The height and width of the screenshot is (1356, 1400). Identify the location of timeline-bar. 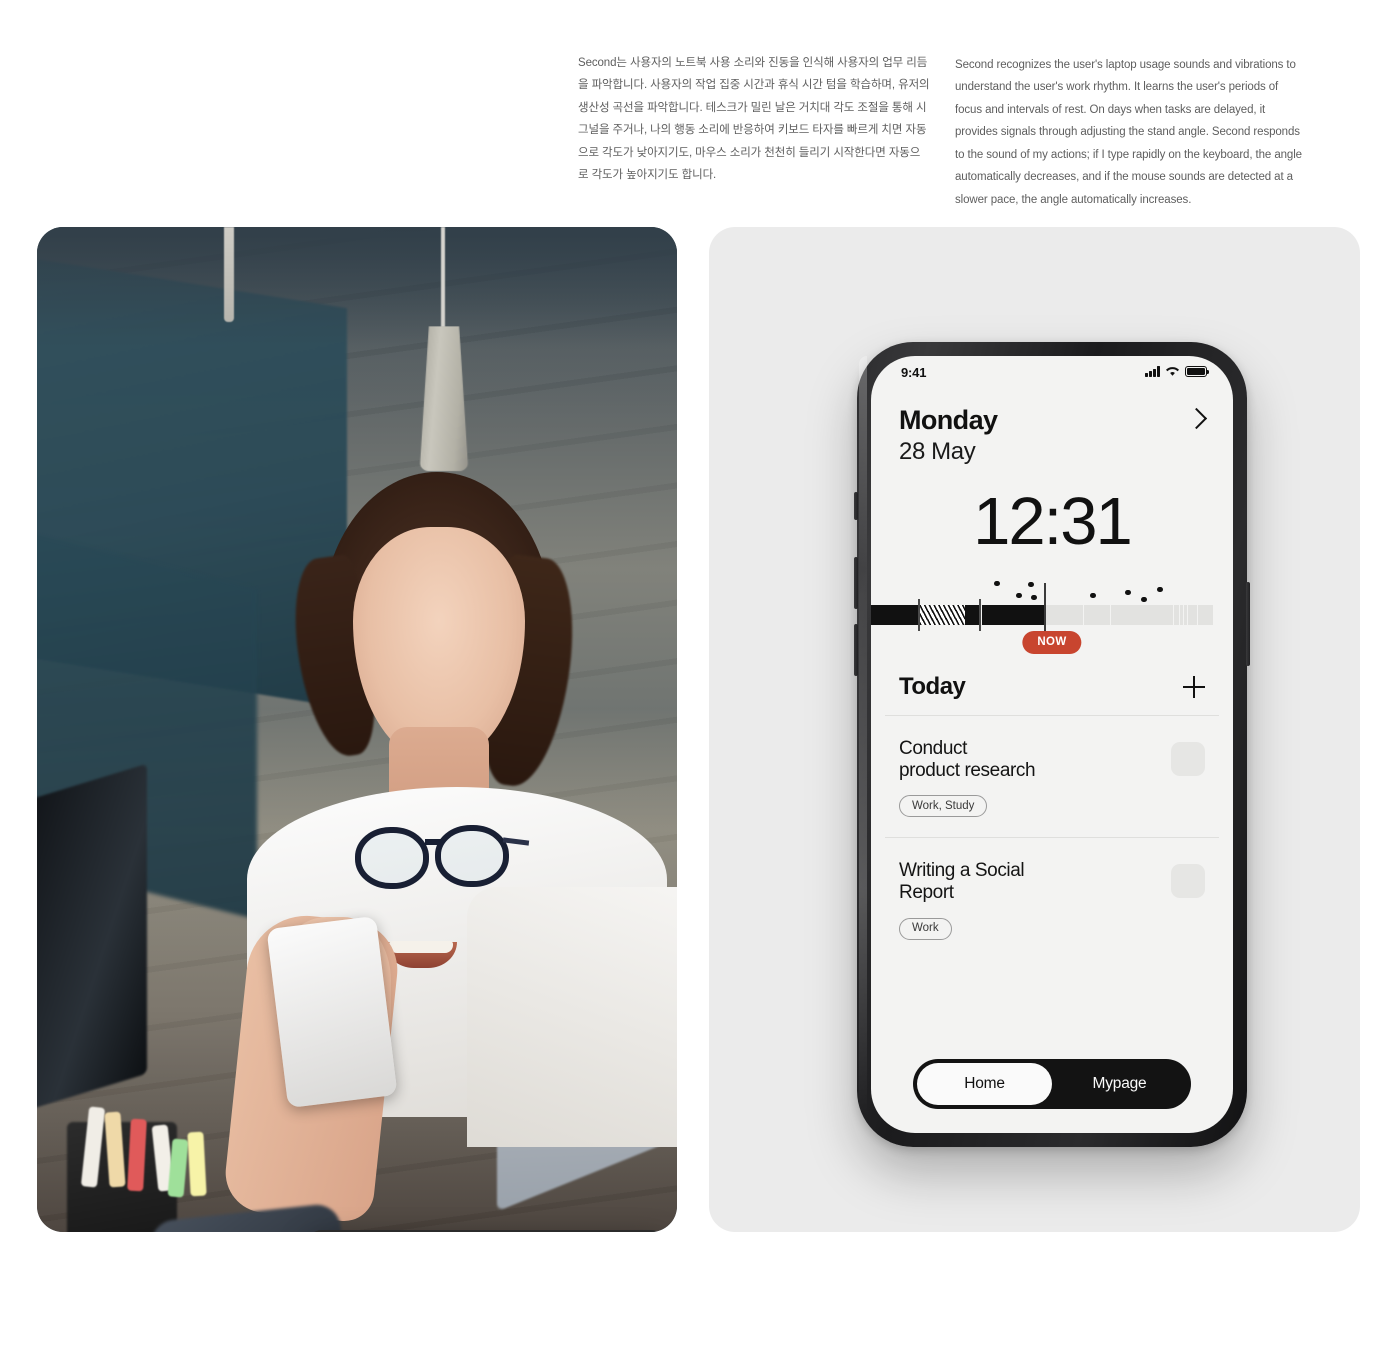
(1052, 614).